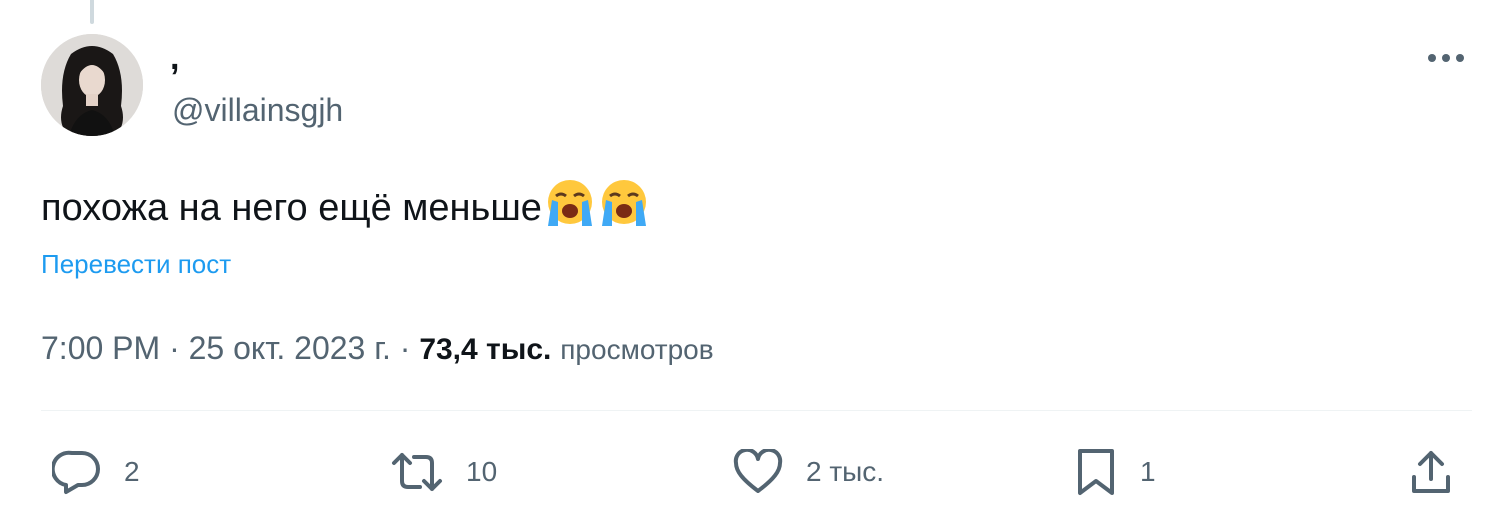 The height and width of the screenshot is (526, 1500). Describe the element at coordinates (76, 472) in the screenshot. I see `reply-icon` at that location.